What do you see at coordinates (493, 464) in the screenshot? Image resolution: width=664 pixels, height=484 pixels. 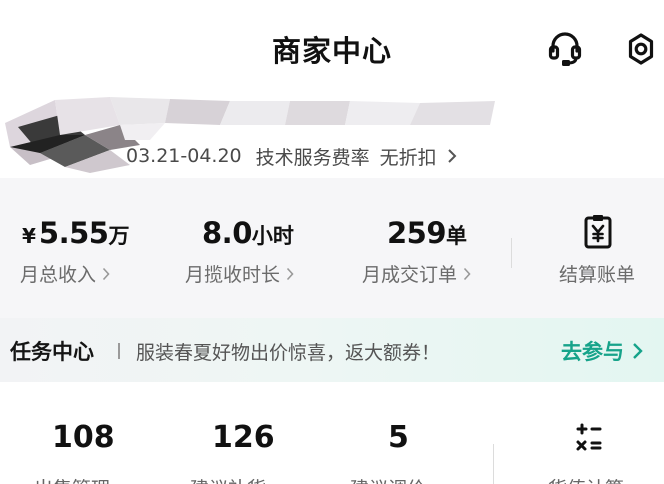 I see `quick-divider` at bounding box center [493, 464].